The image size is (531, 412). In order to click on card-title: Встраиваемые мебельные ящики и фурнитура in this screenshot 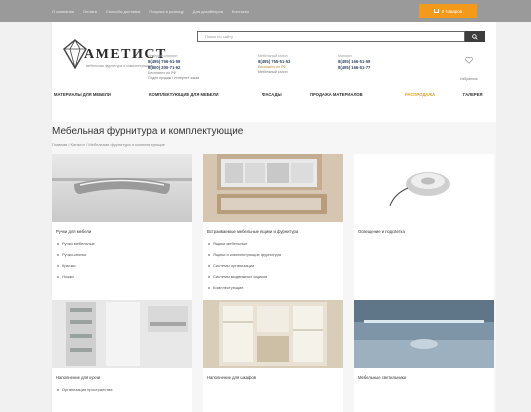, I will do `click(252, 231)`.